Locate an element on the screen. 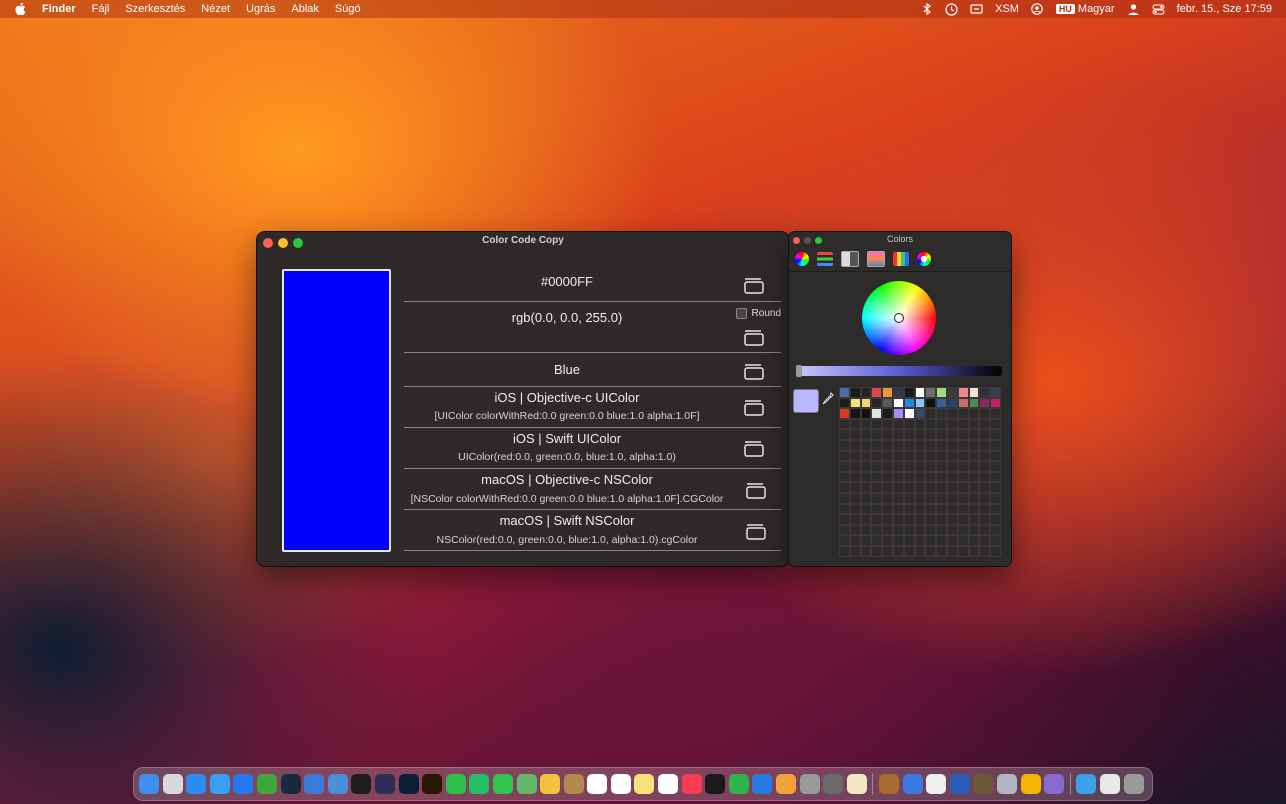  image-palettes-icon is located at coordinates (876, 259).